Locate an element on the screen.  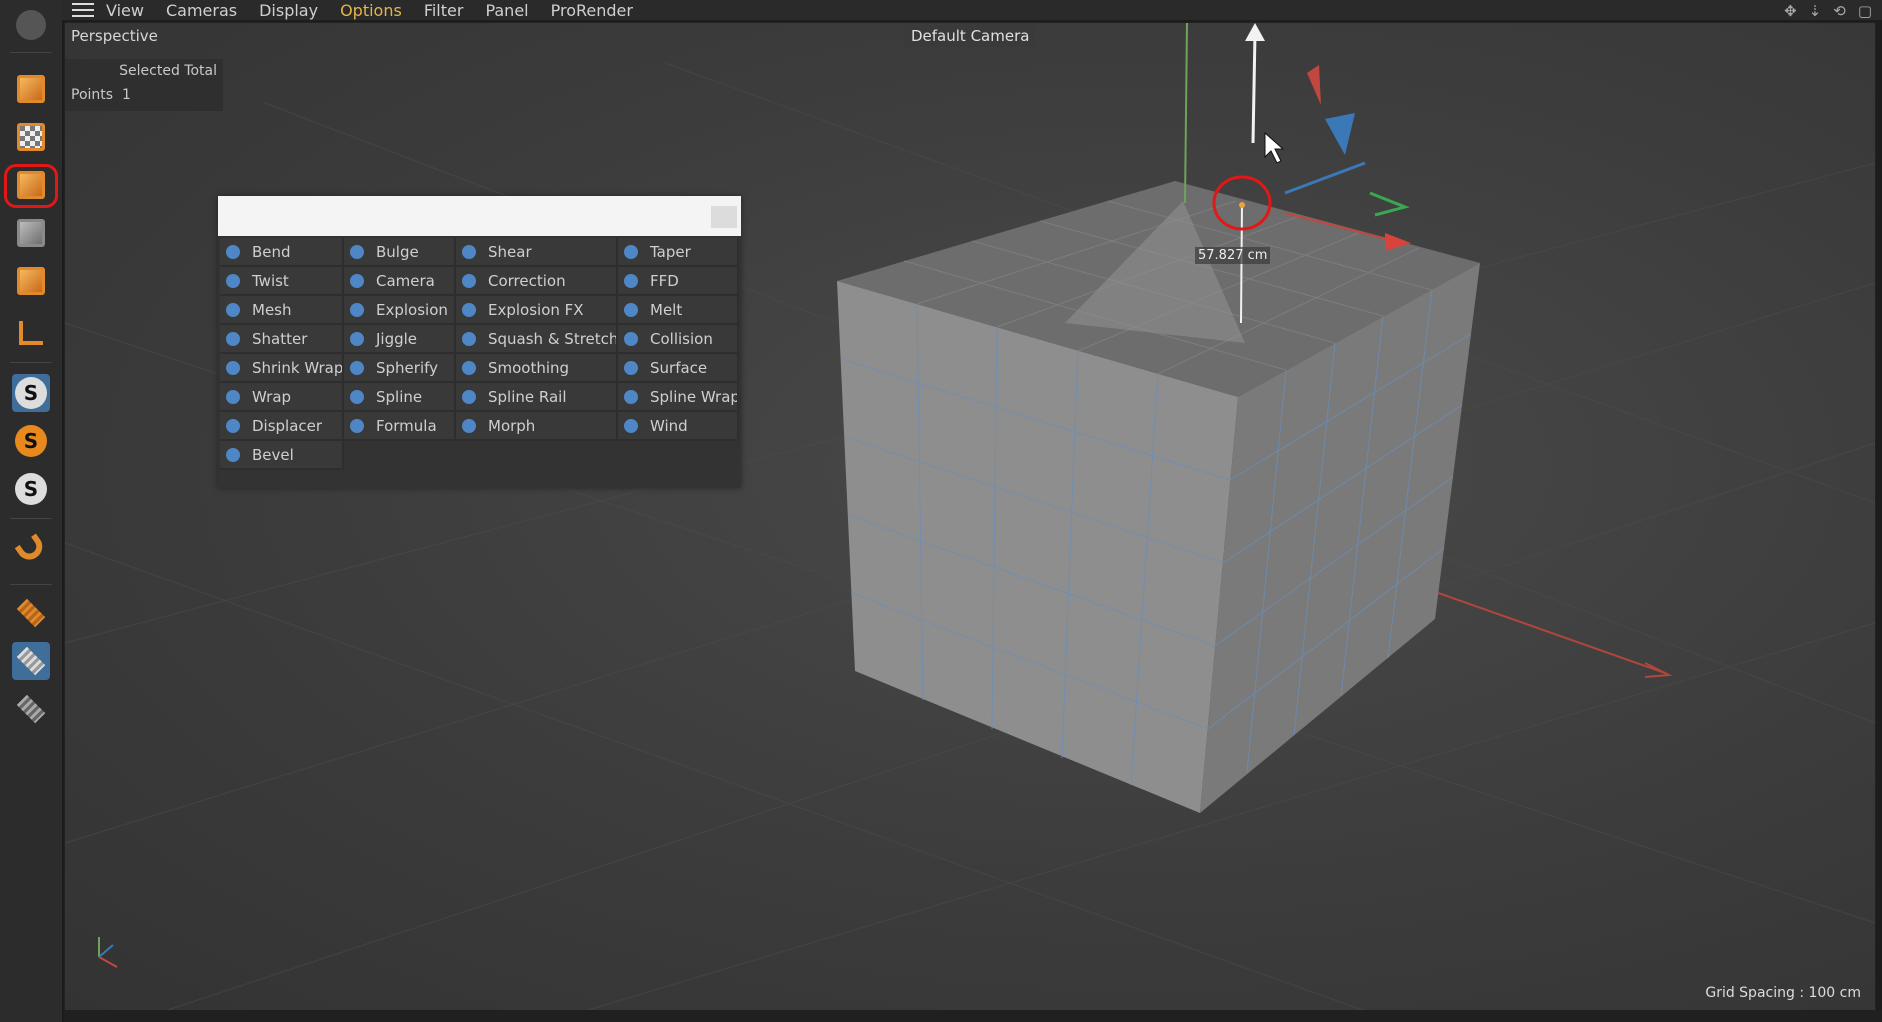
menu-filter: Filter is located at coordinates (444, 10).